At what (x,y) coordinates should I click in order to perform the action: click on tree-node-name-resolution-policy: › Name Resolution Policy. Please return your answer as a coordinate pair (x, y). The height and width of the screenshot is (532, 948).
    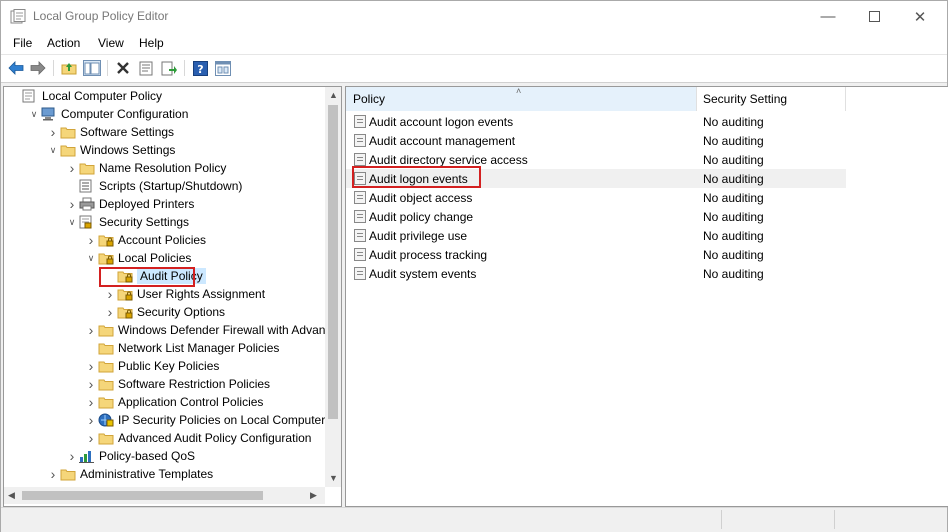
    Looking at the image, I should click on (146, 168).